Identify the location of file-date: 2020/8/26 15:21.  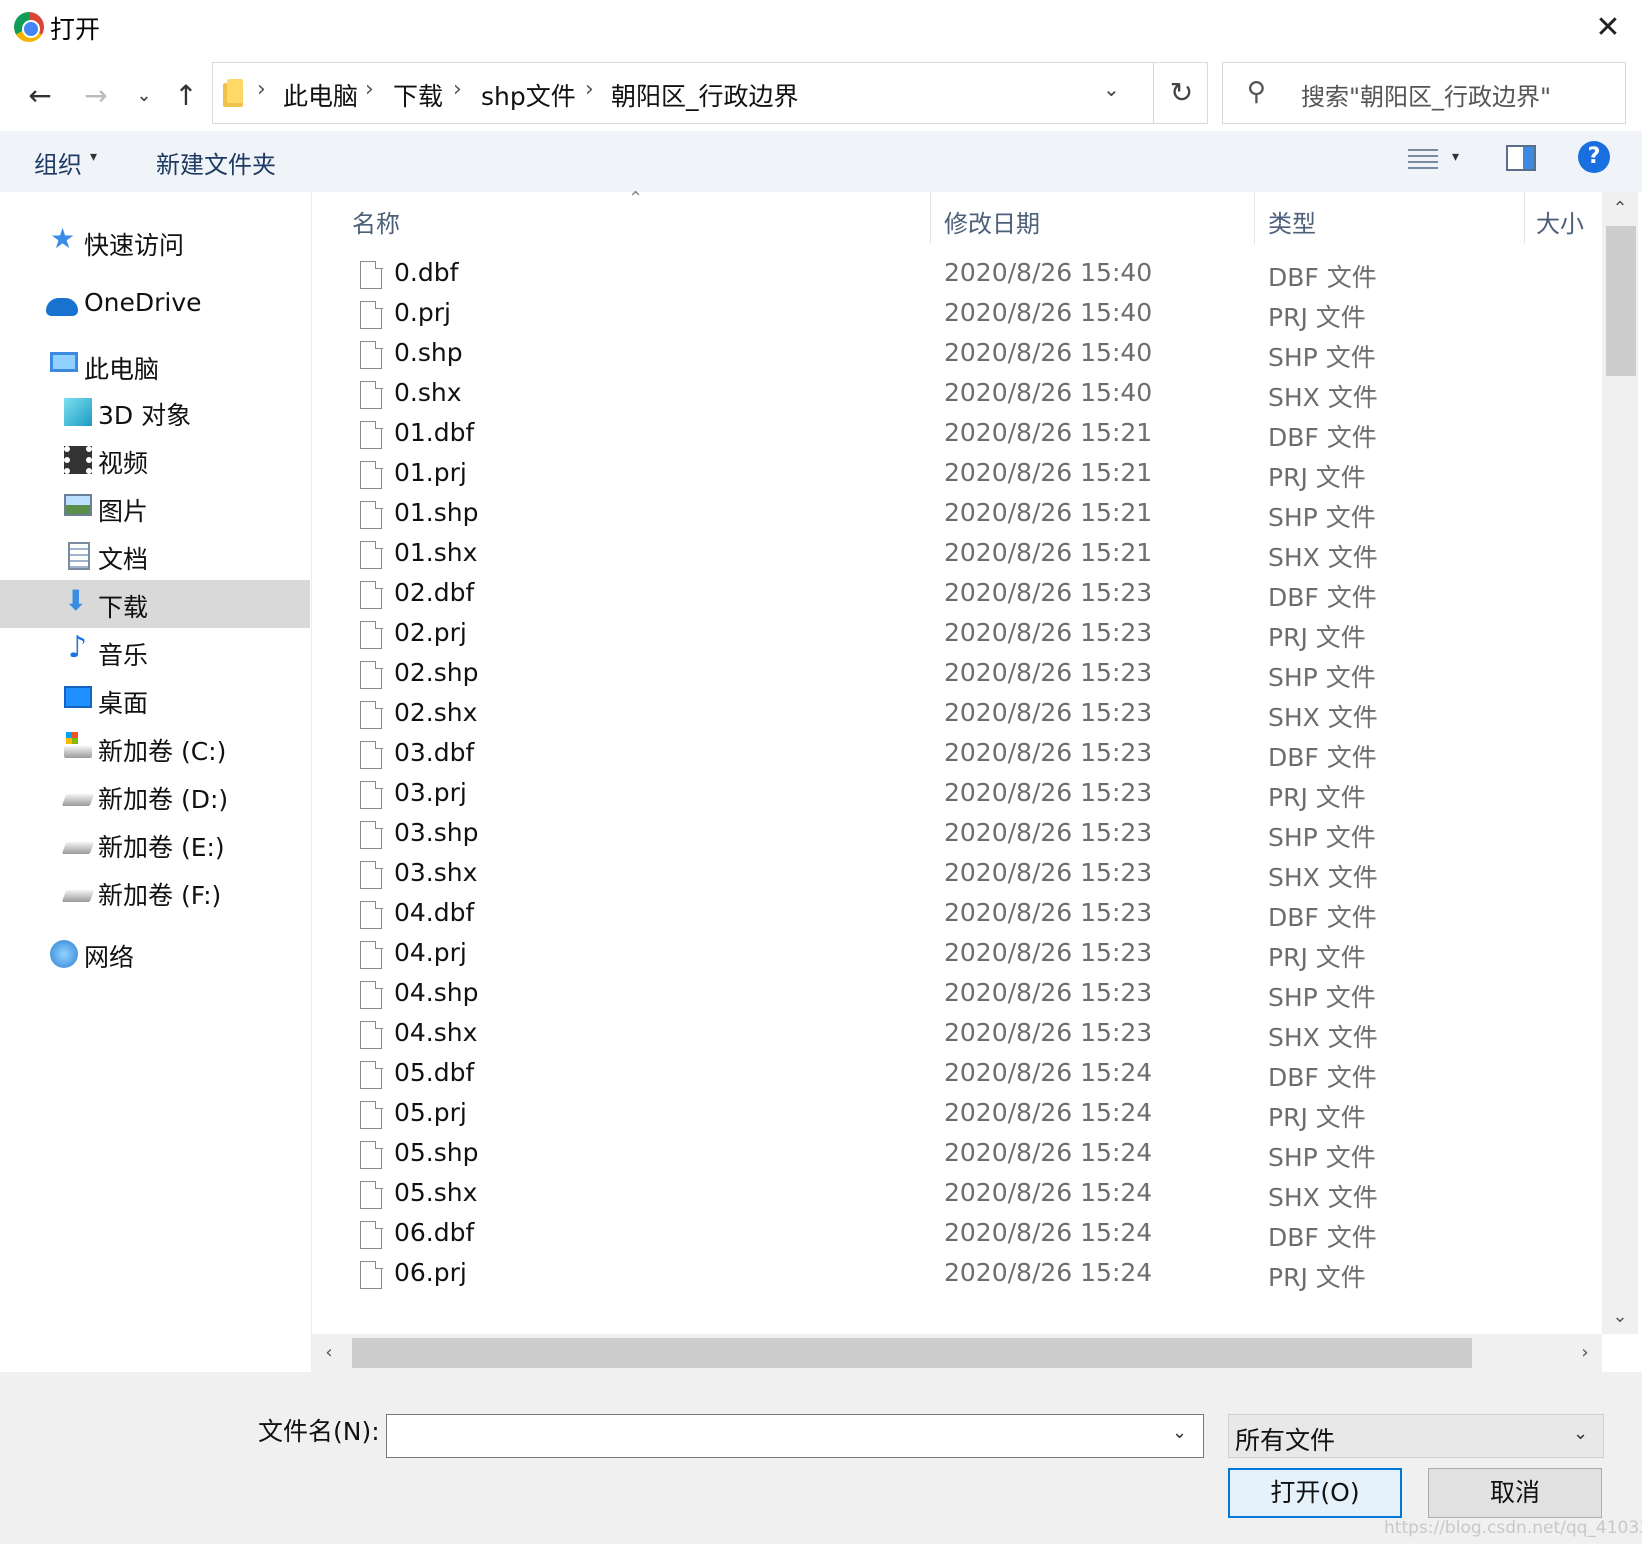
(1048, 432).